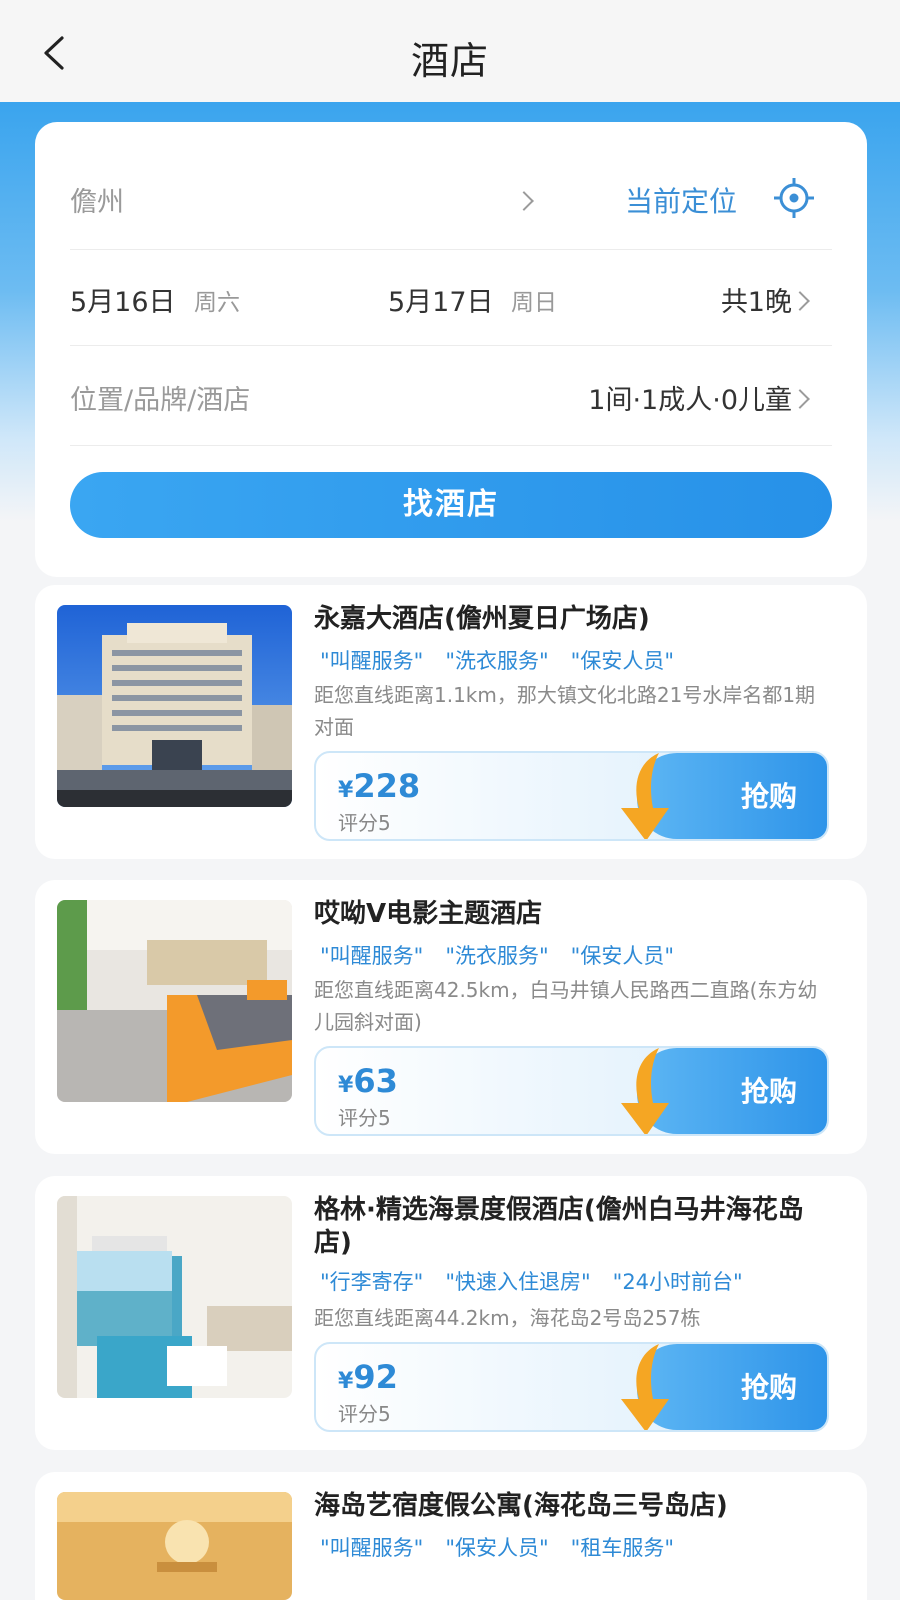 The height and width of the screenshot is (1600, 900). What do you see at coordinates (565, 711) in the screenshot?
I see `hotel-address: 距您直线距离1.1km，那大镇文化北路21号水岸名都1期对面` at bounding box center [565, 711].